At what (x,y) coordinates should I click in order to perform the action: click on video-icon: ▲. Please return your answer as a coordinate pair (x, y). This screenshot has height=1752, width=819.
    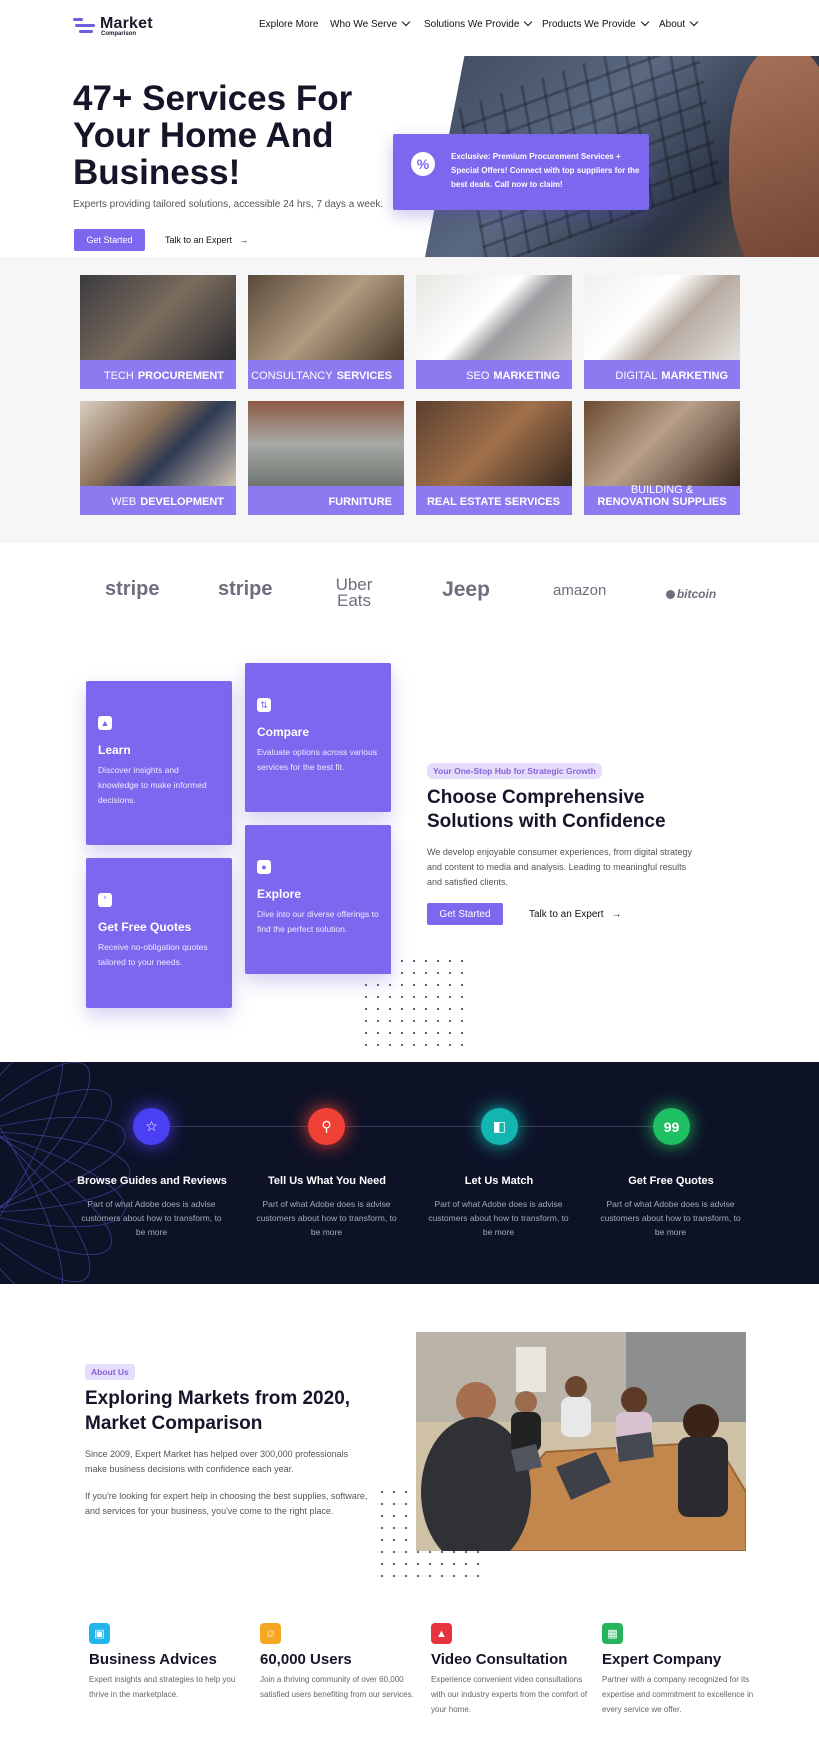
    Looking at the image, I should click on (441, 1633).